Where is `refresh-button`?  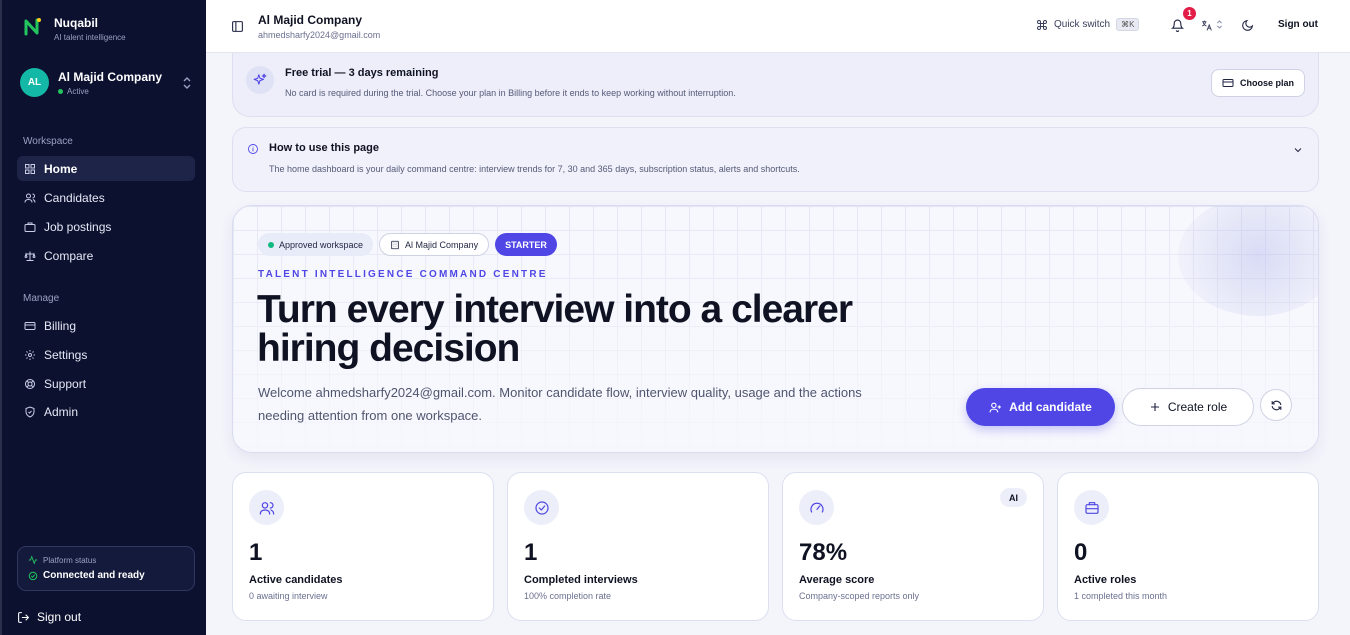
refresh-button is located at coordinates (1276, 405).